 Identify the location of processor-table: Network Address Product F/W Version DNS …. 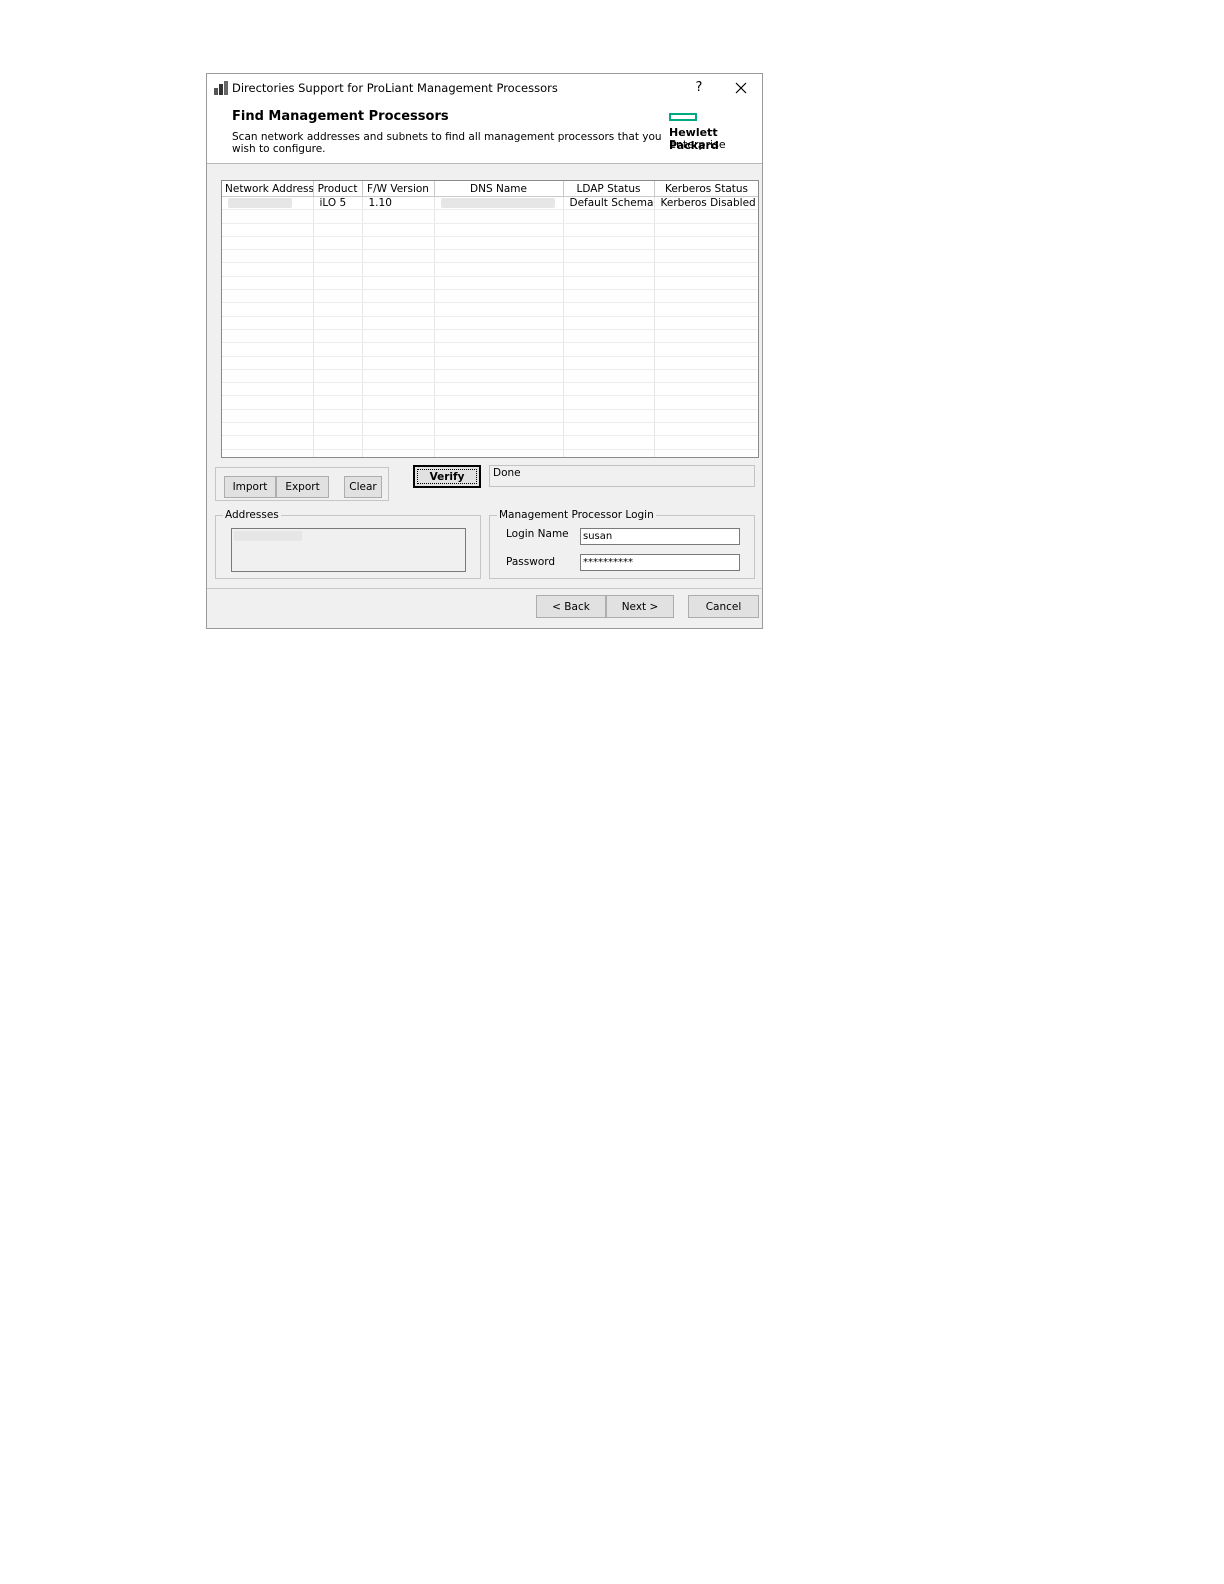
(490, 319).